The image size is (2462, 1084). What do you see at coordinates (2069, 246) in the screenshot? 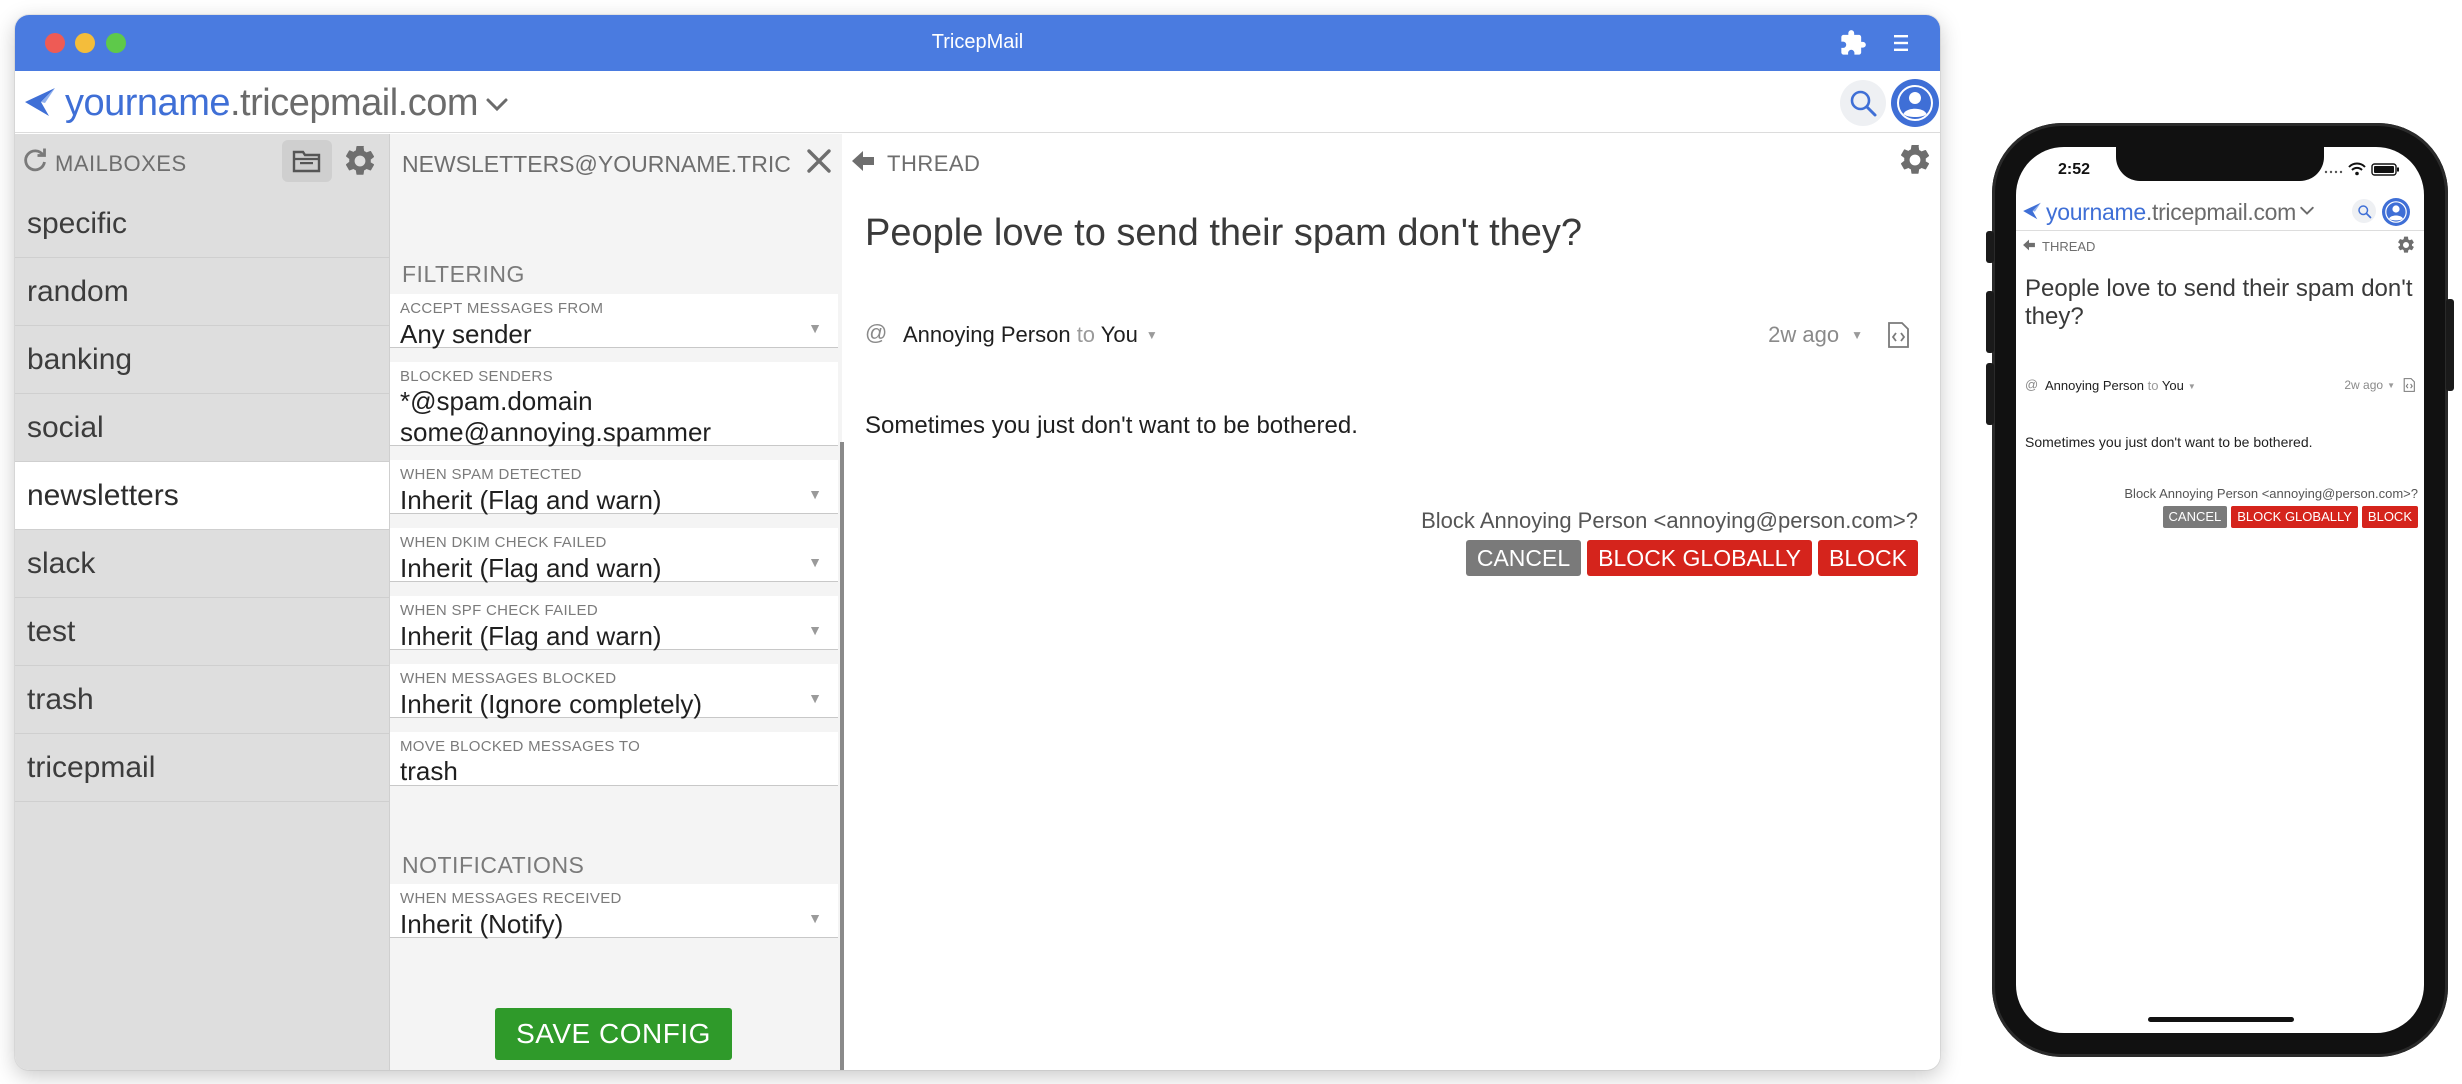
I see `phone-thread-title: THREAD` at bounding box center [2069, 246].